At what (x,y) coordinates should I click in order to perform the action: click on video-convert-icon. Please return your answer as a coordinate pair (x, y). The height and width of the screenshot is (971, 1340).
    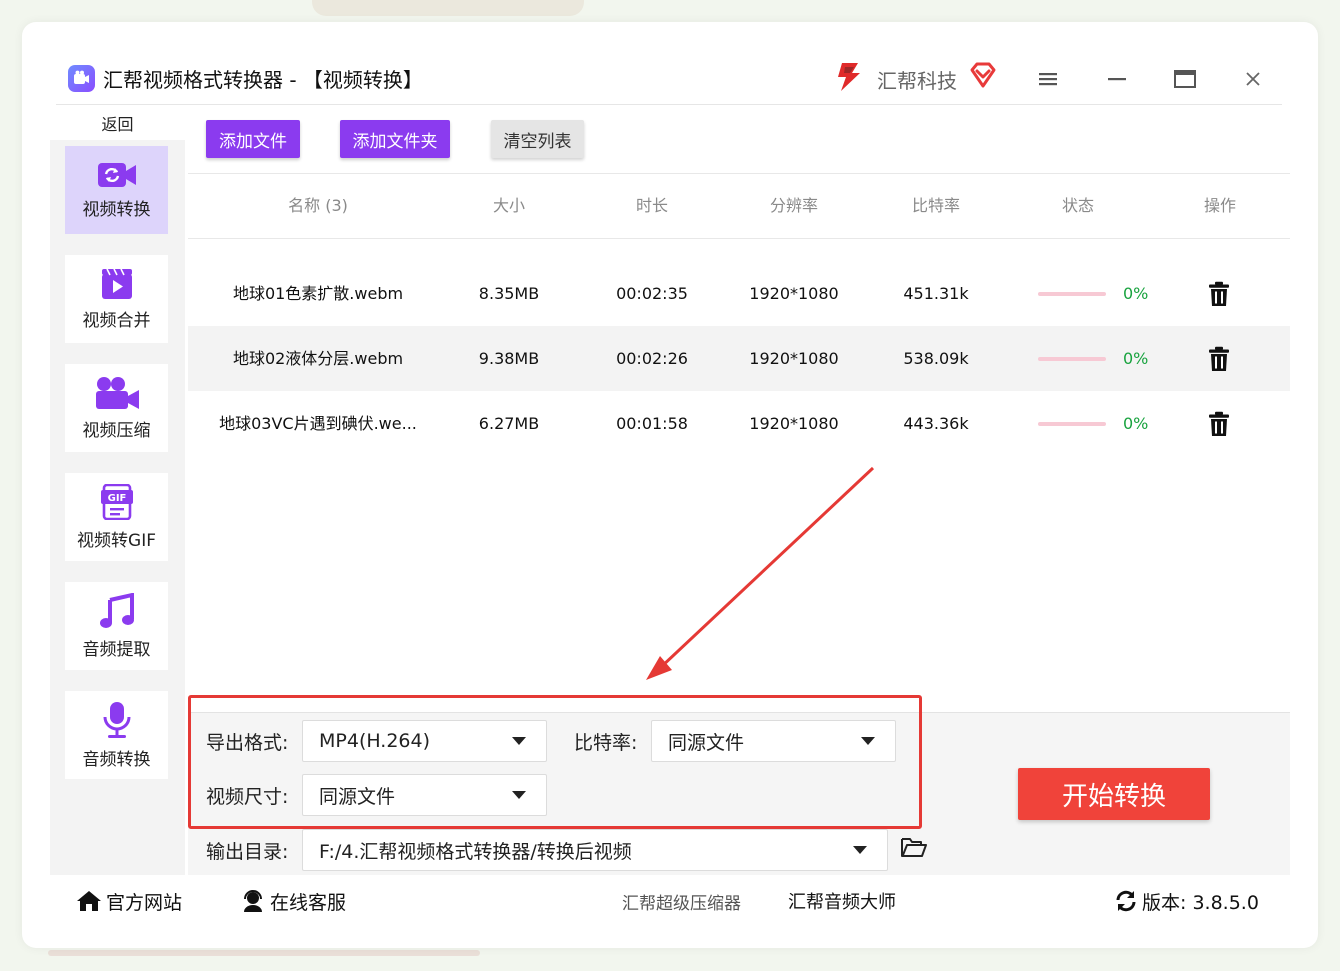
    Looking at the image, I should click on (116, 174).